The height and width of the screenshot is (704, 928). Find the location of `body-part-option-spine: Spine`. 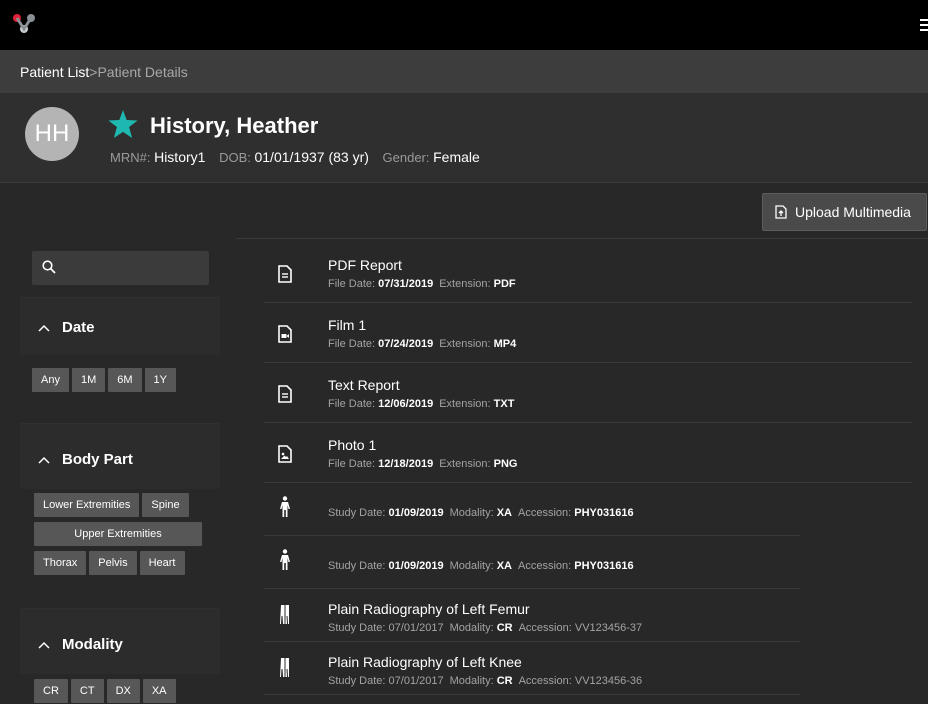

body-part-option-spine: Spine is located at coordinates (165, 505).